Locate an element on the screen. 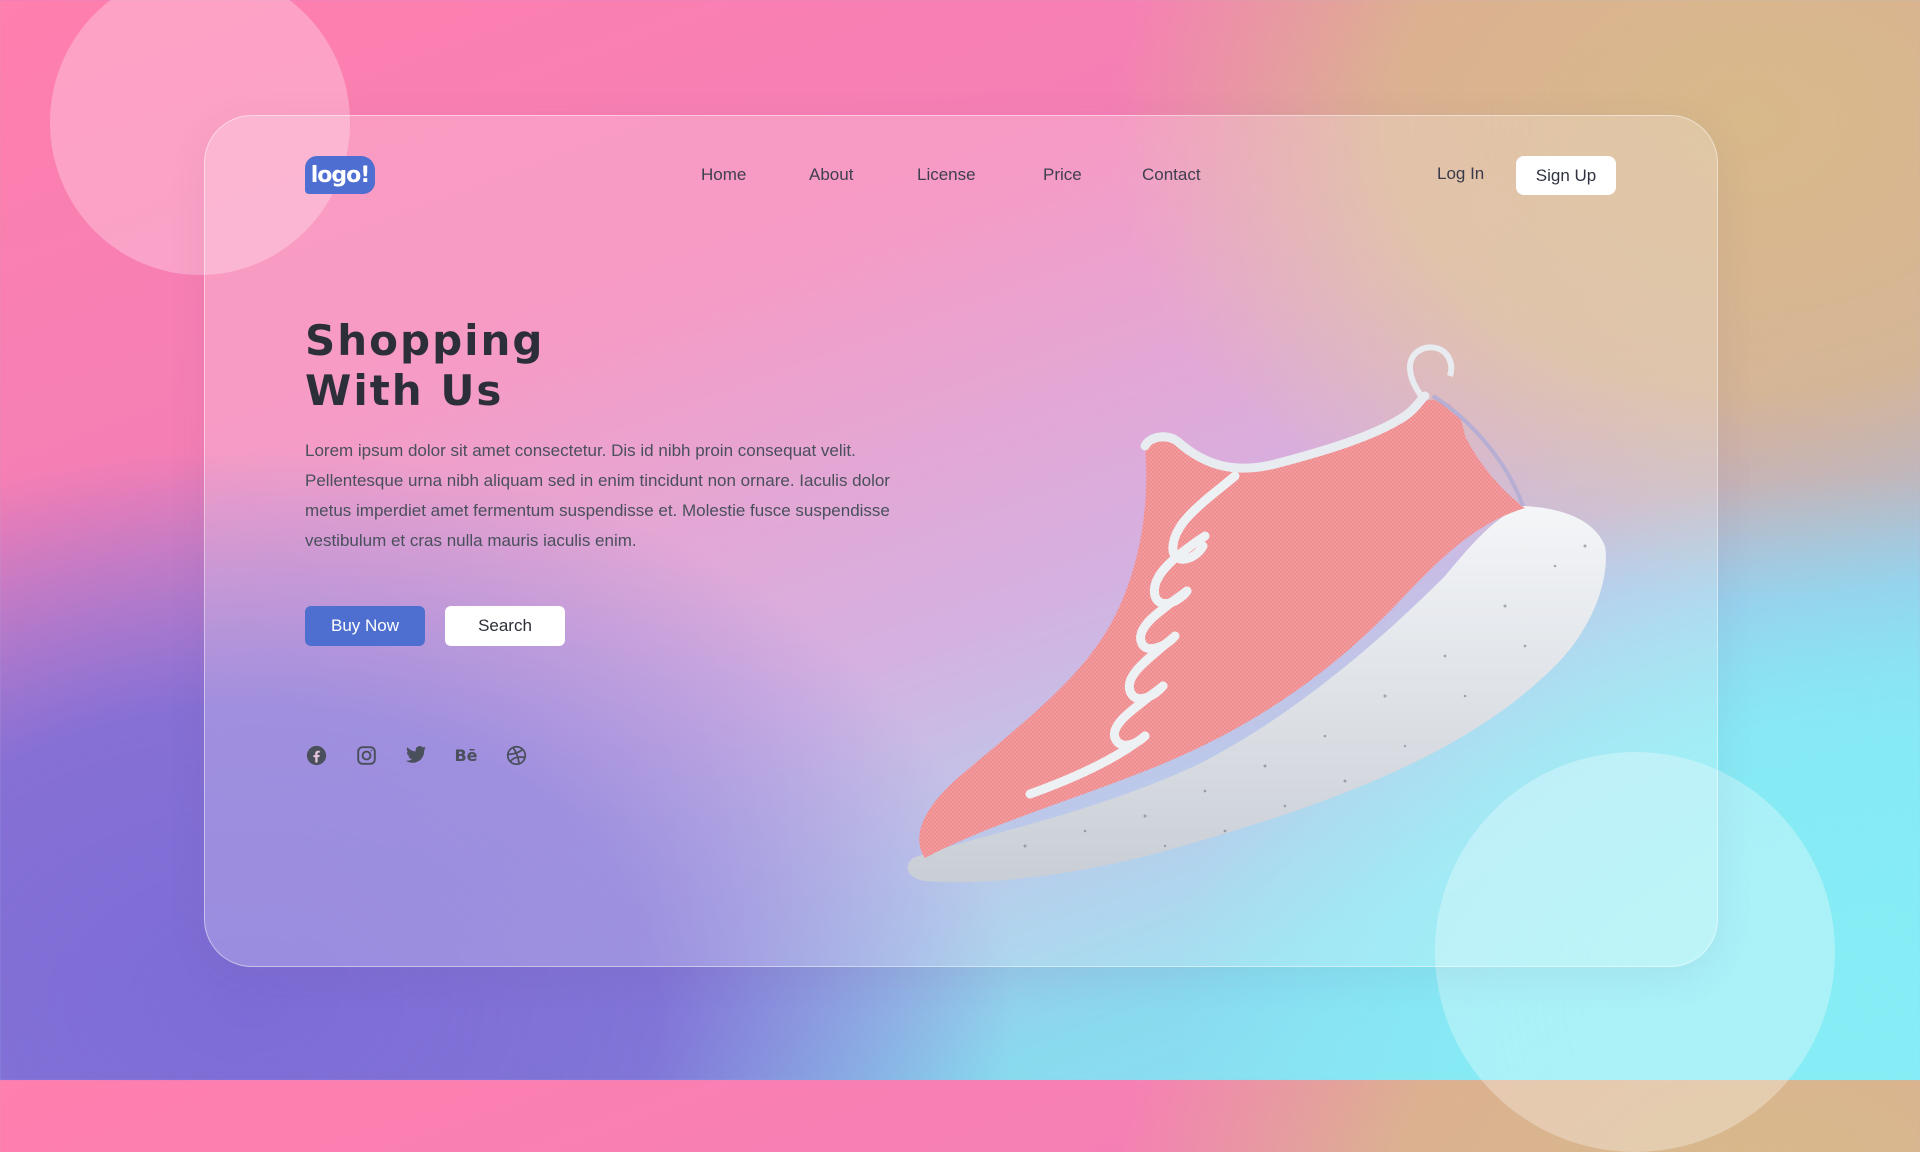 Image resolution: width=1920 pixels, height=1152 pixels. facebook-icon is located at coordinates (316, 755).